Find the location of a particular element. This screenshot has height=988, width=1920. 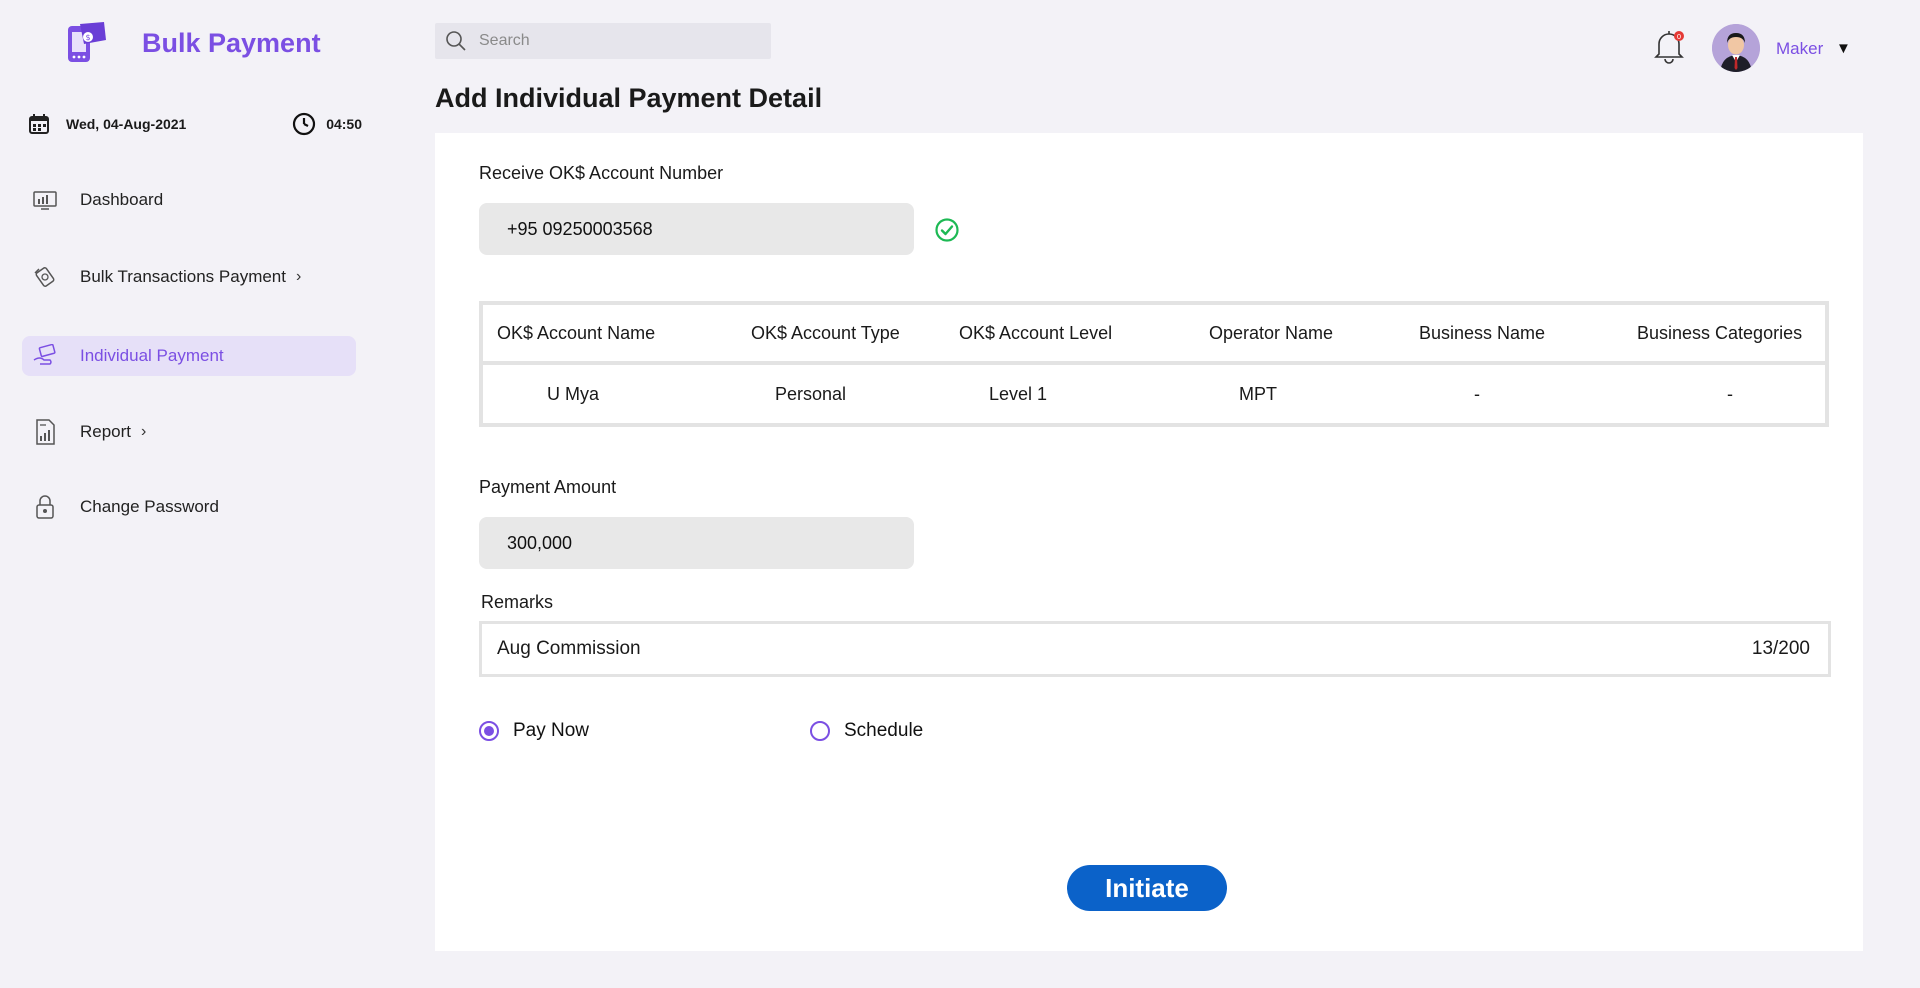

avatar is located at coordinates (1736, 48).